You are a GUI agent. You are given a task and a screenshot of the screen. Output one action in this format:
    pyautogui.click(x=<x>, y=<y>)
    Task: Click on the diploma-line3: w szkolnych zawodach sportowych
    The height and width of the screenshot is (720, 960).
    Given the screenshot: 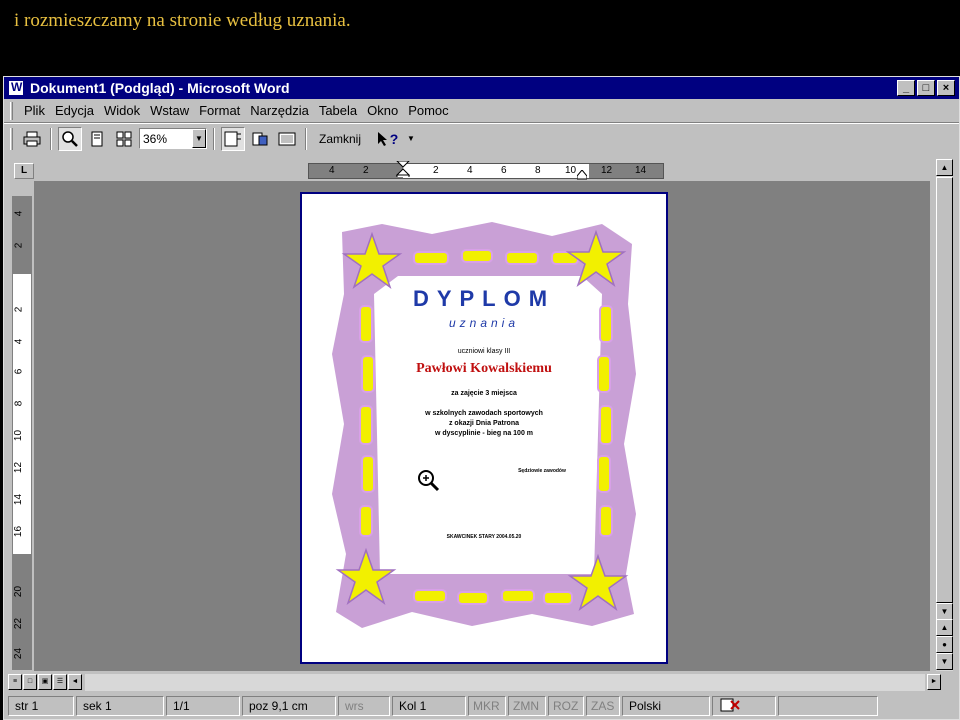 What is the action you would take?
    pyautogui.click(x=484, y=413)
    